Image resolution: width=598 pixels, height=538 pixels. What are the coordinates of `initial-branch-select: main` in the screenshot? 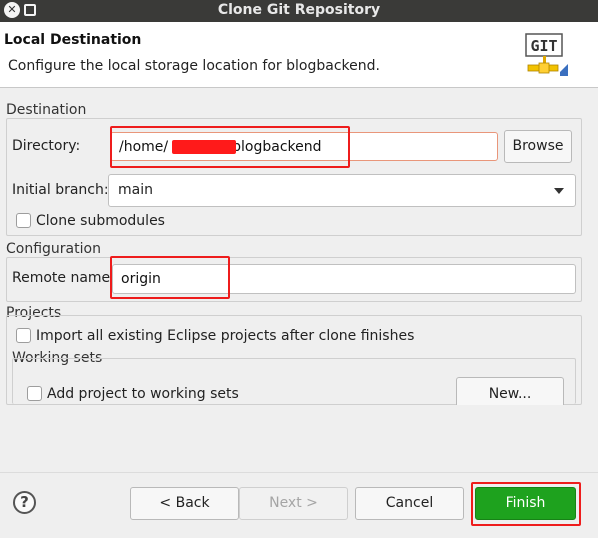 It's located at (342, 190).